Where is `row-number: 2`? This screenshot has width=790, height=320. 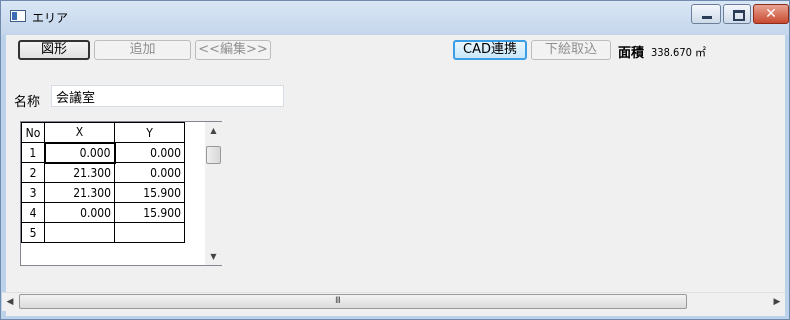 row-number: 2 is located at coordinates (33, 172).